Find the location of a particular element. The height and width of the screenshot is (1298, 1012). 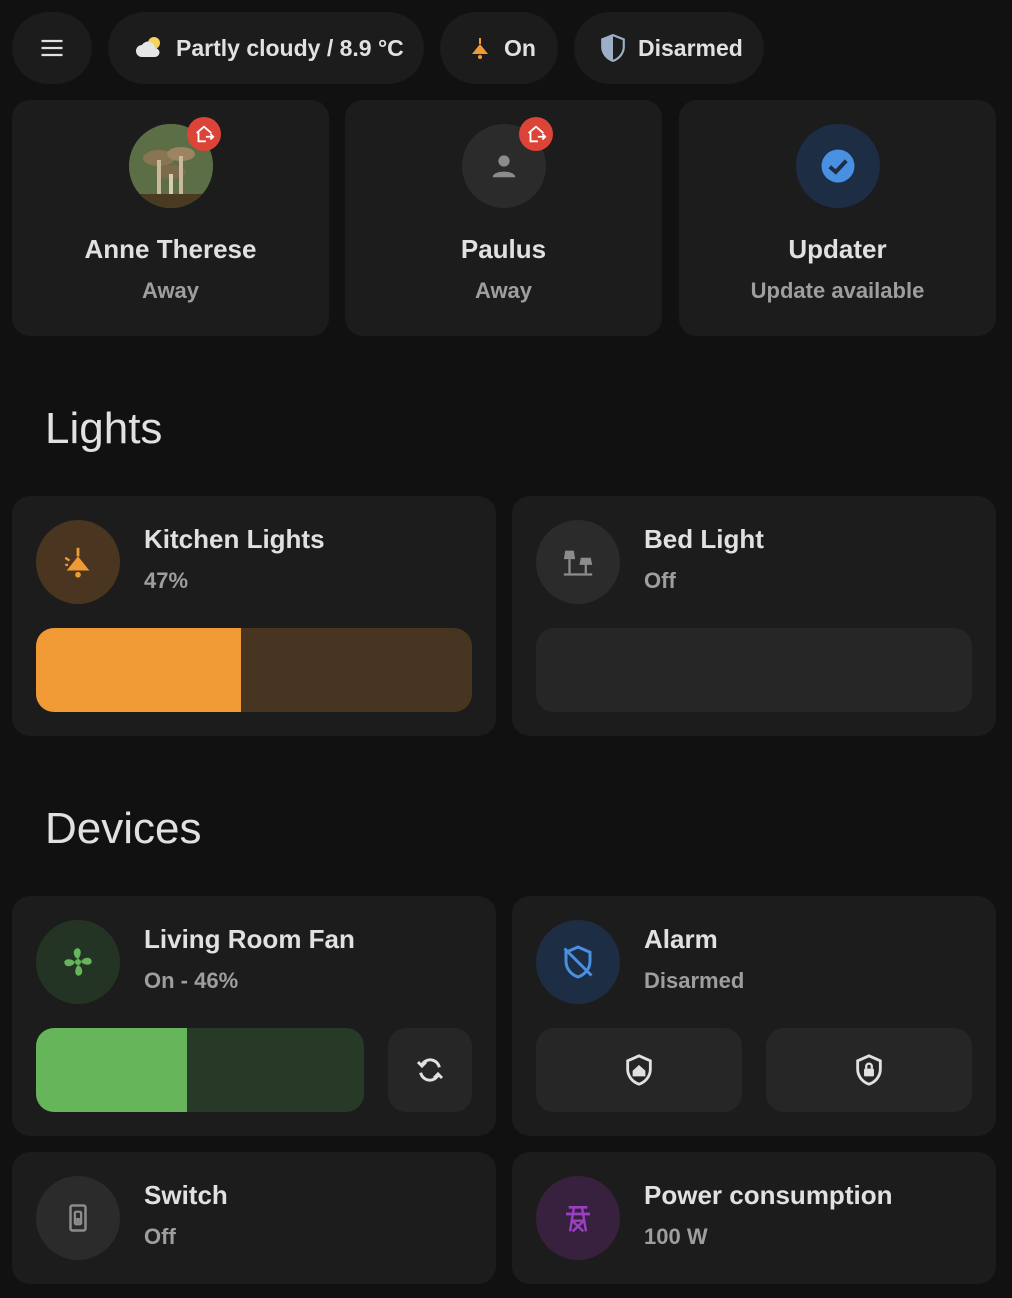

updater-card: Updater Update available is located at coordinates (837, 218).